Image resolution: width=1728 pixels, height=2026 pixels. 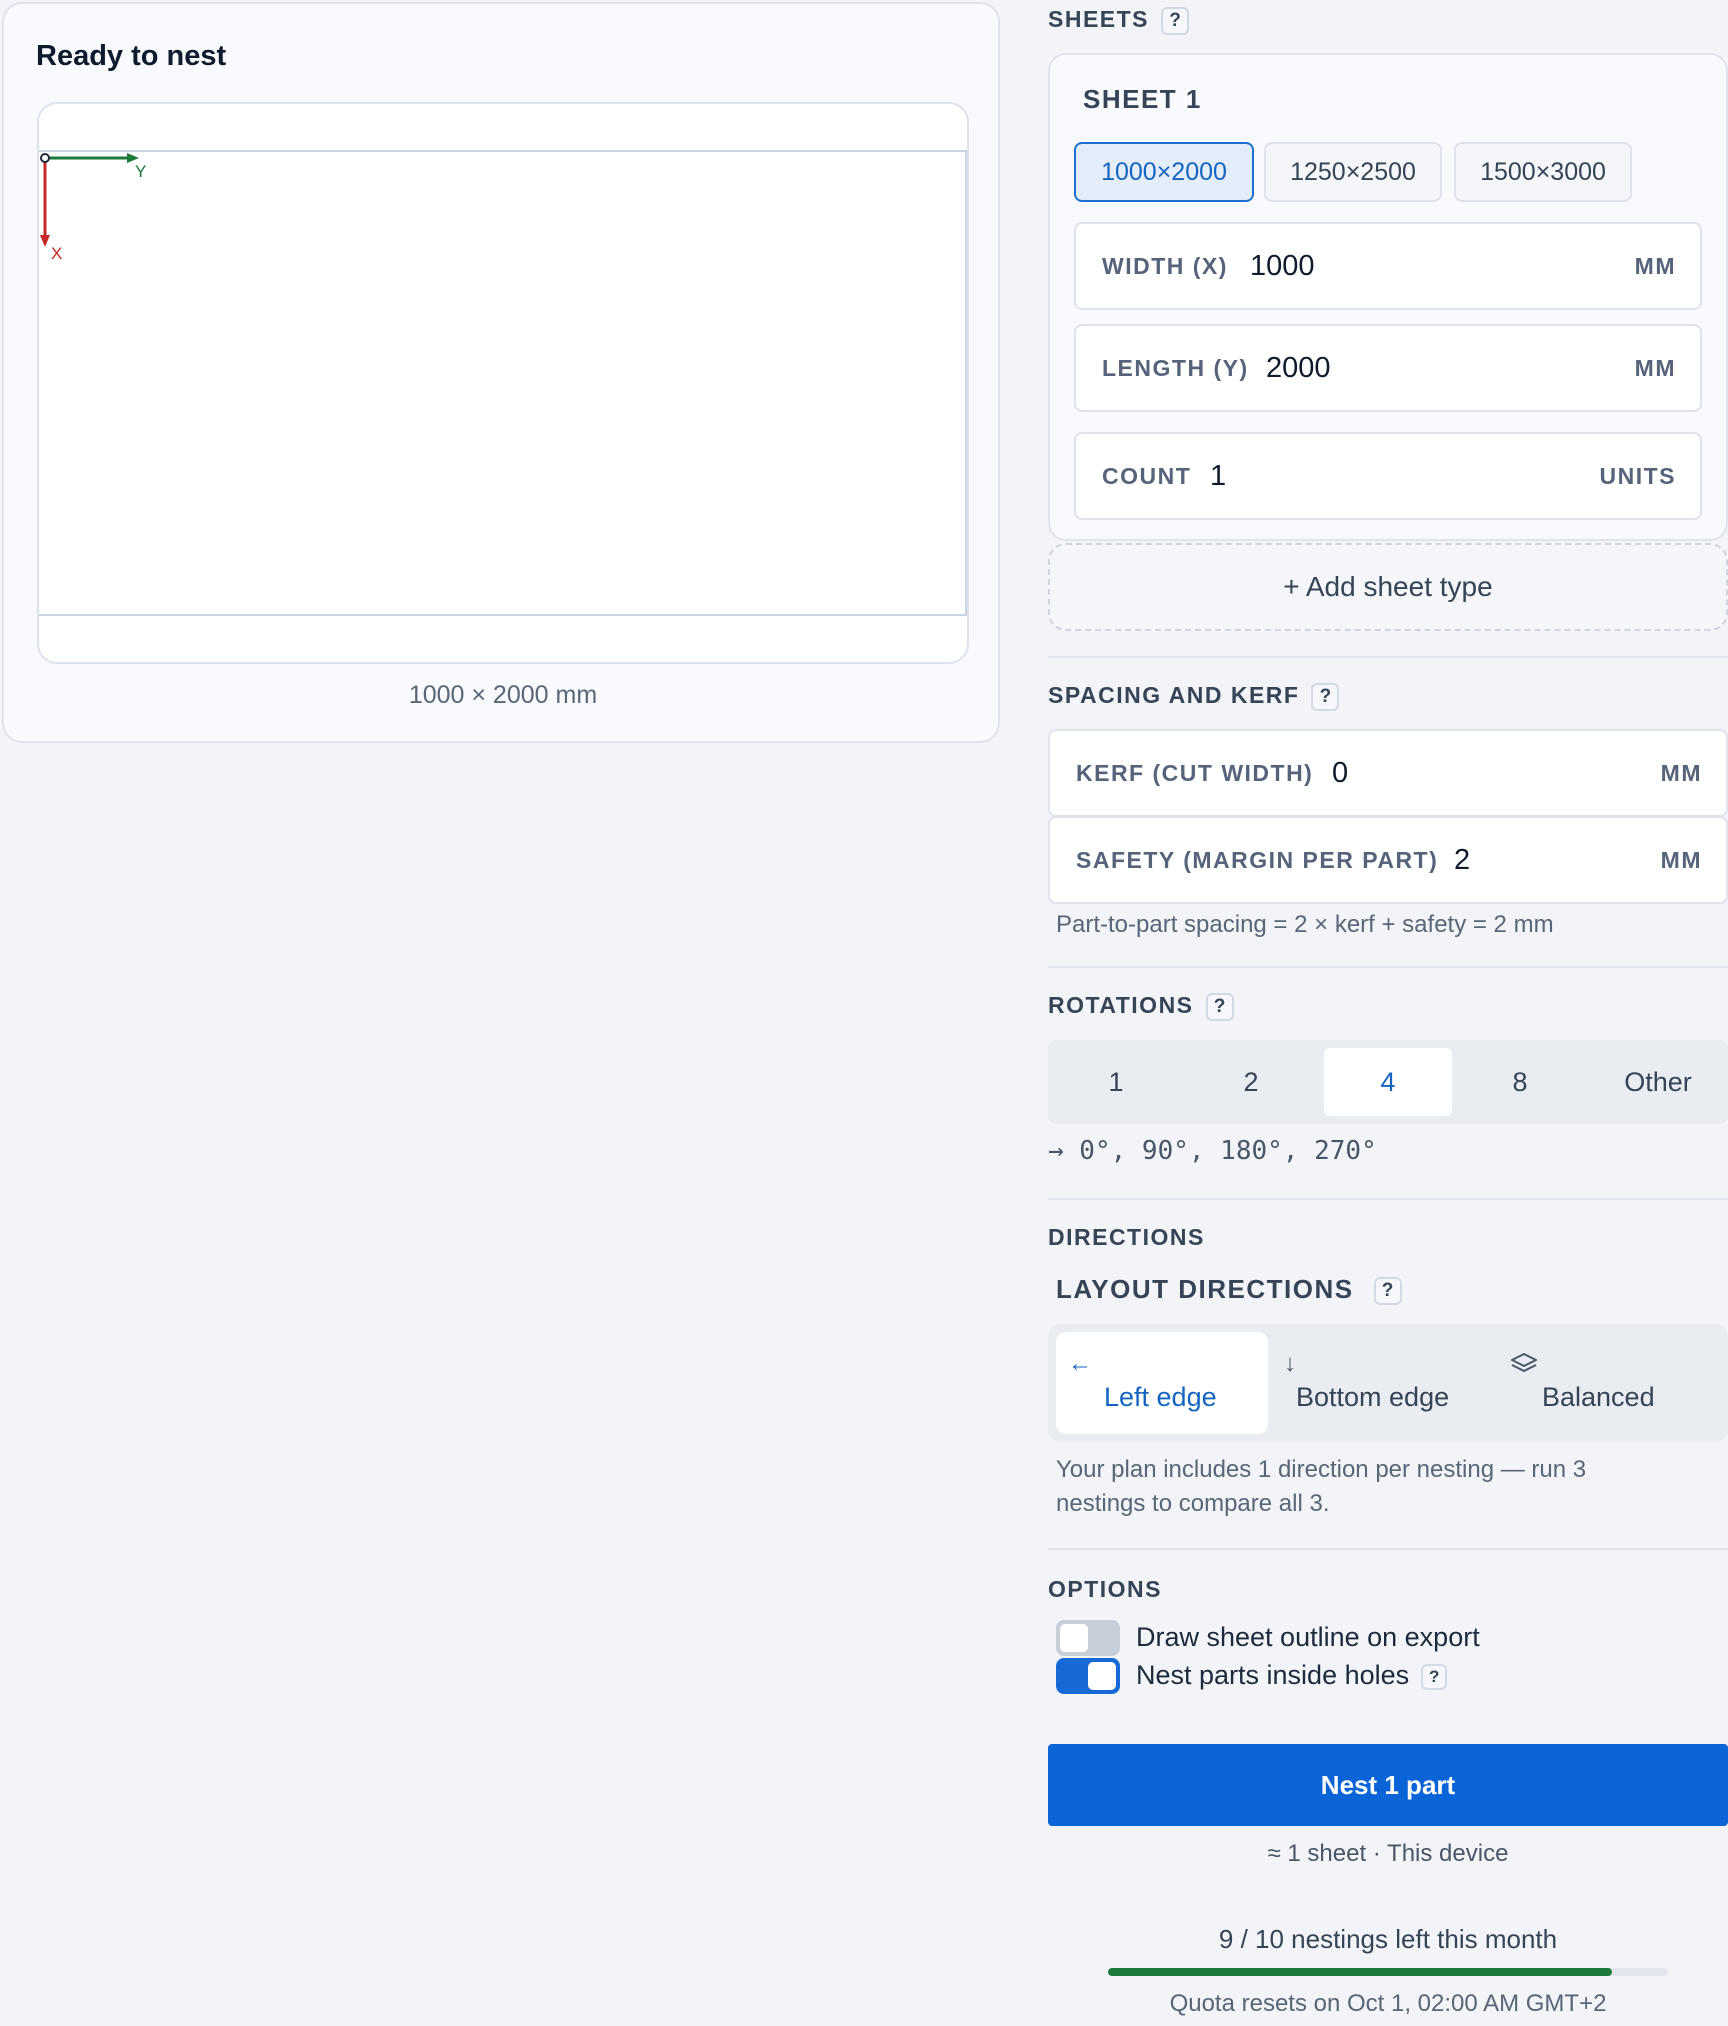 What do you see at coordinates (1160, 1397) in the screenshot?
I see `direction-label: Left edge` at bounding box center [1160, 1397].